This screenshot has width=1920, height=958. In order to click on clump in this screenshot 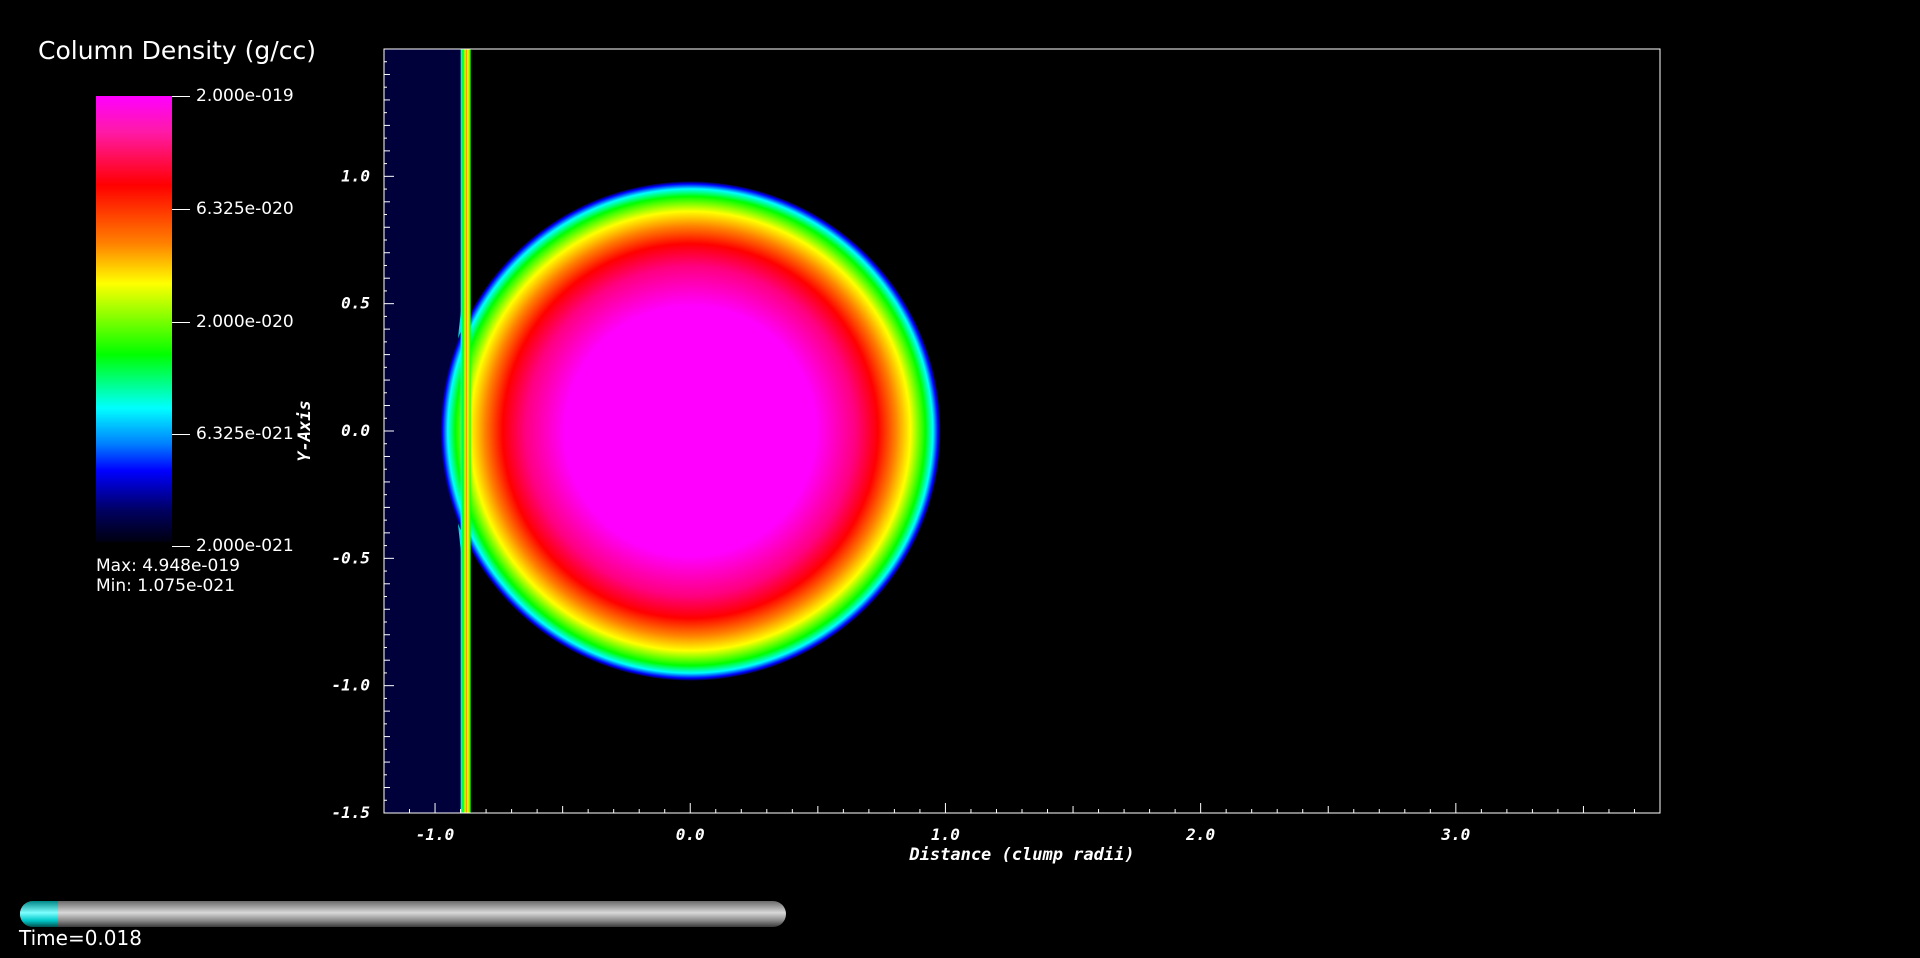, I will do `click(690, 431)`.